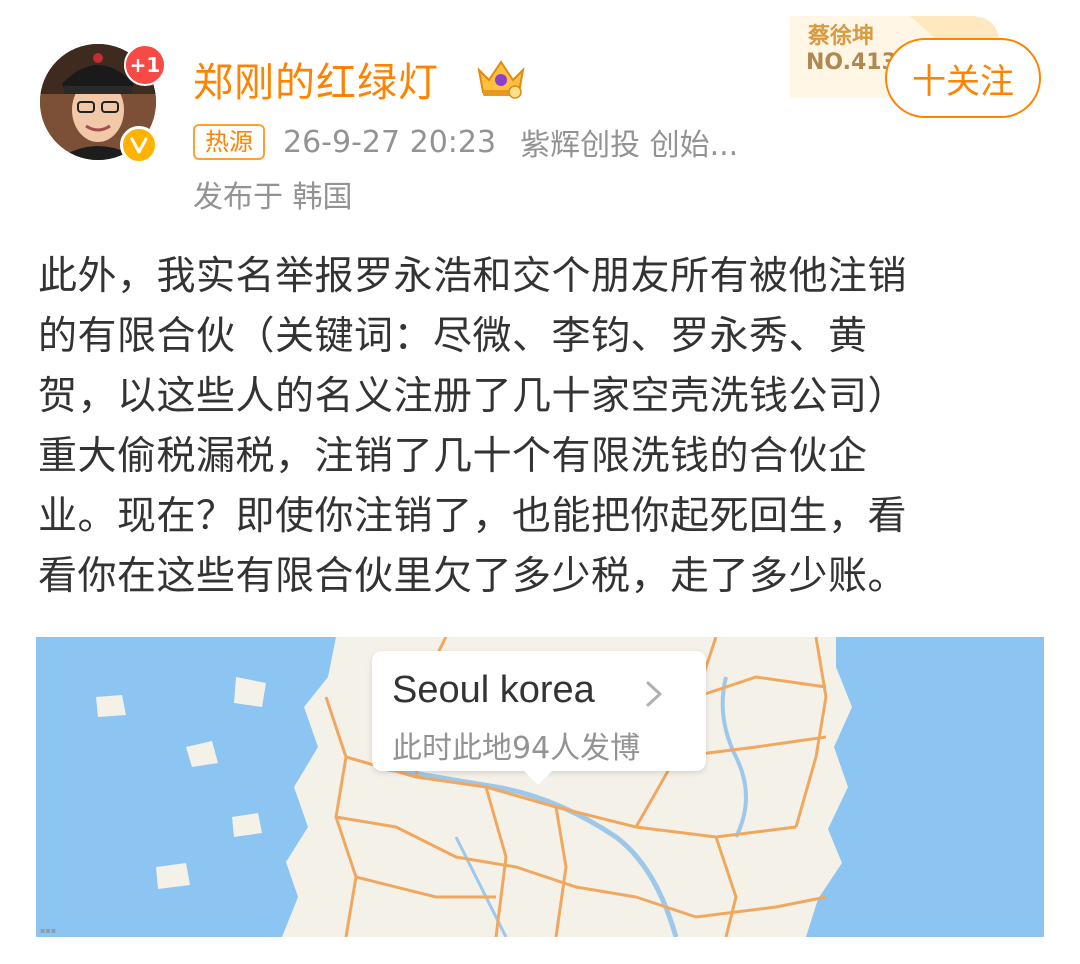  I want to click on post-line: 此外，我实名举报罗永浩和交个朋友所有被他注销, so click(473, 276).